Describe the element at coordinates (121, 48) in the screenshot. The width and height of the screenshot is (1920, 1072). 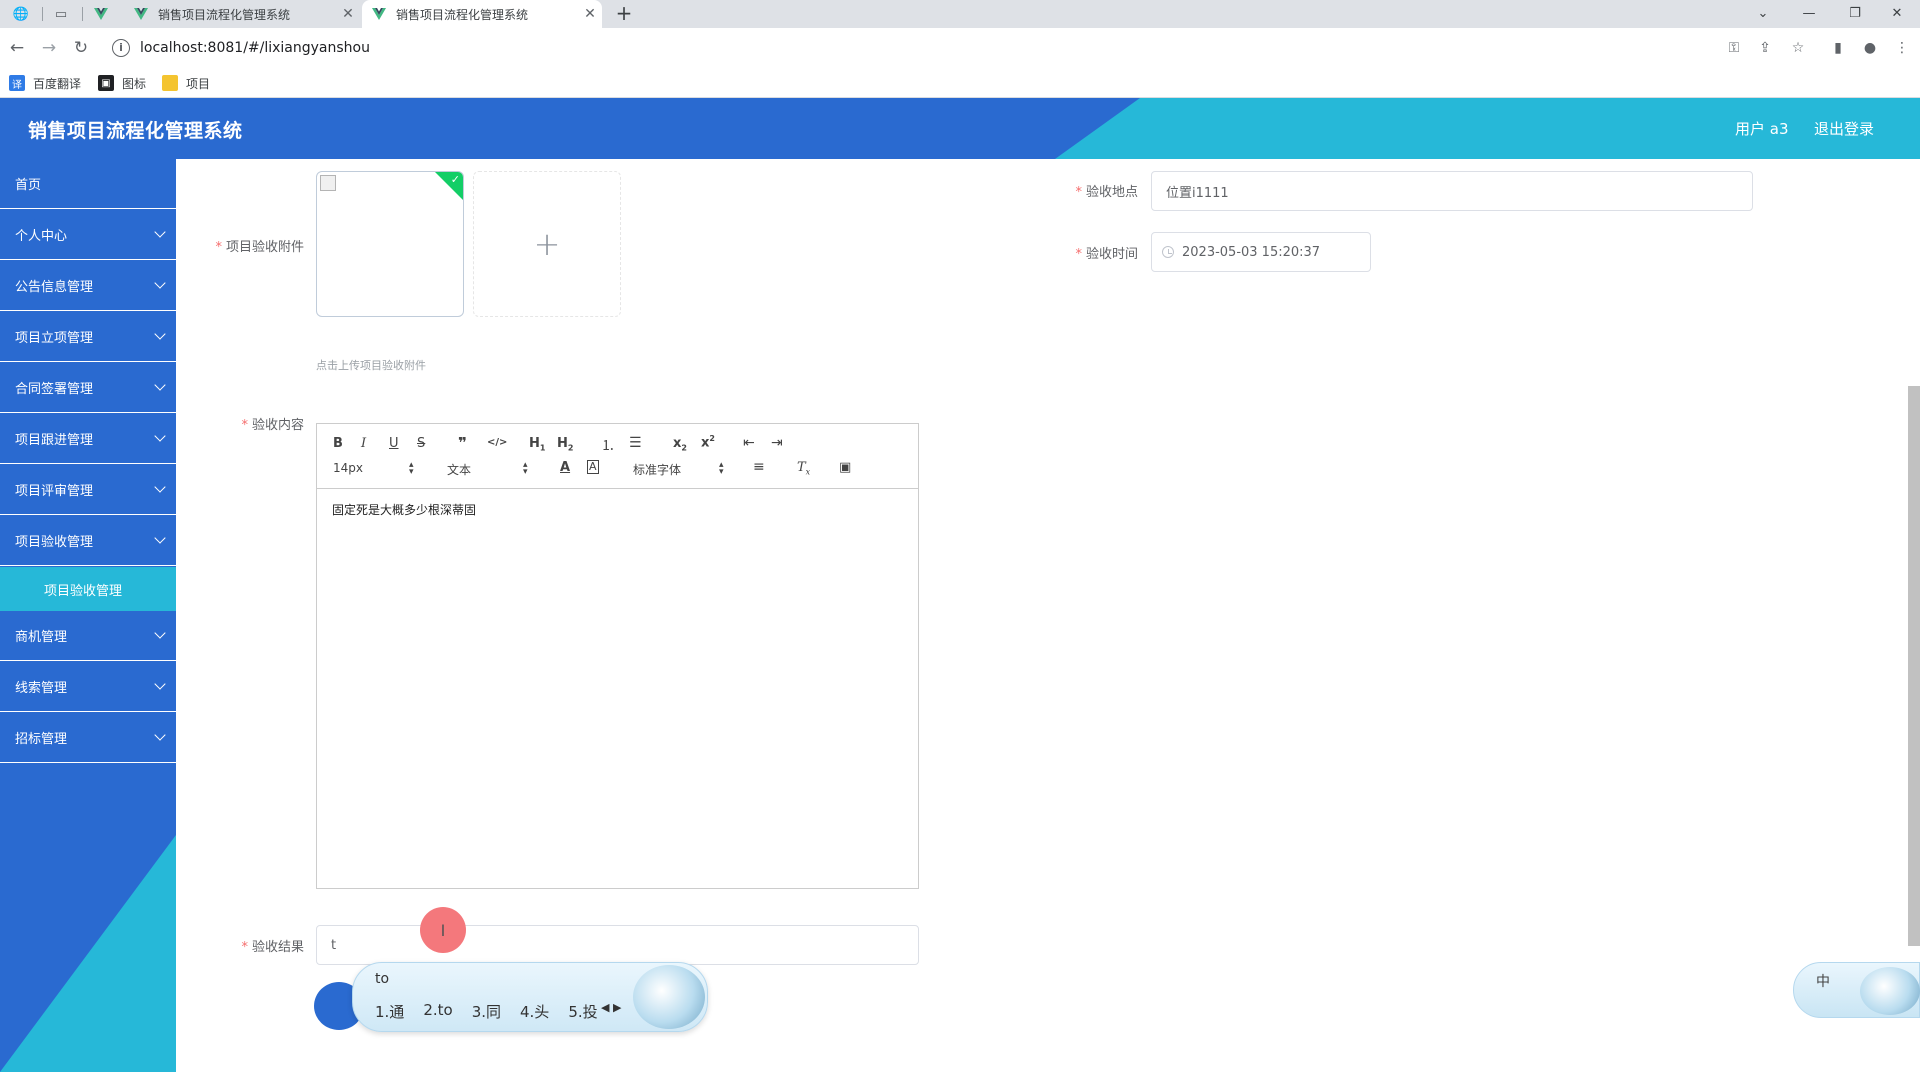
I see `site-info-icon: i` at that location.